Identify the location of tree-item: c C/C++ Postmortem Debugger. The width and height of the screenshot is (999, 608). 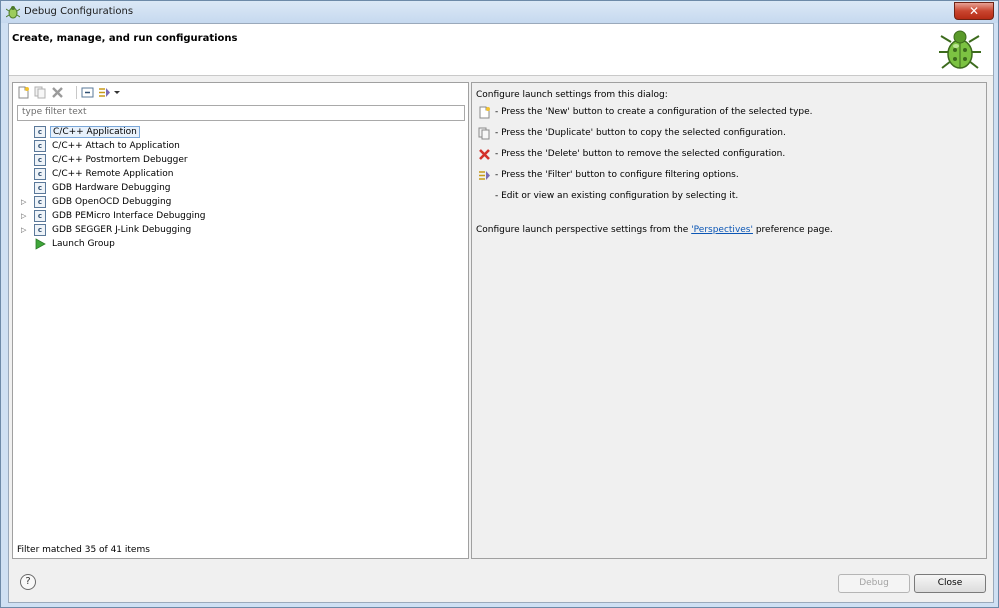
(240, 160).